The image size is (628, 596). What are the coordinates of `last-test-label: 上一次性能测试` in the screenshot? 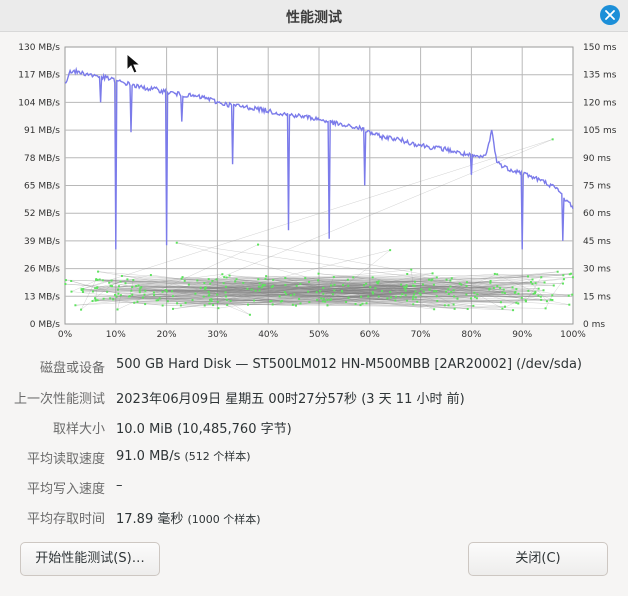 It's located at (59, 399).